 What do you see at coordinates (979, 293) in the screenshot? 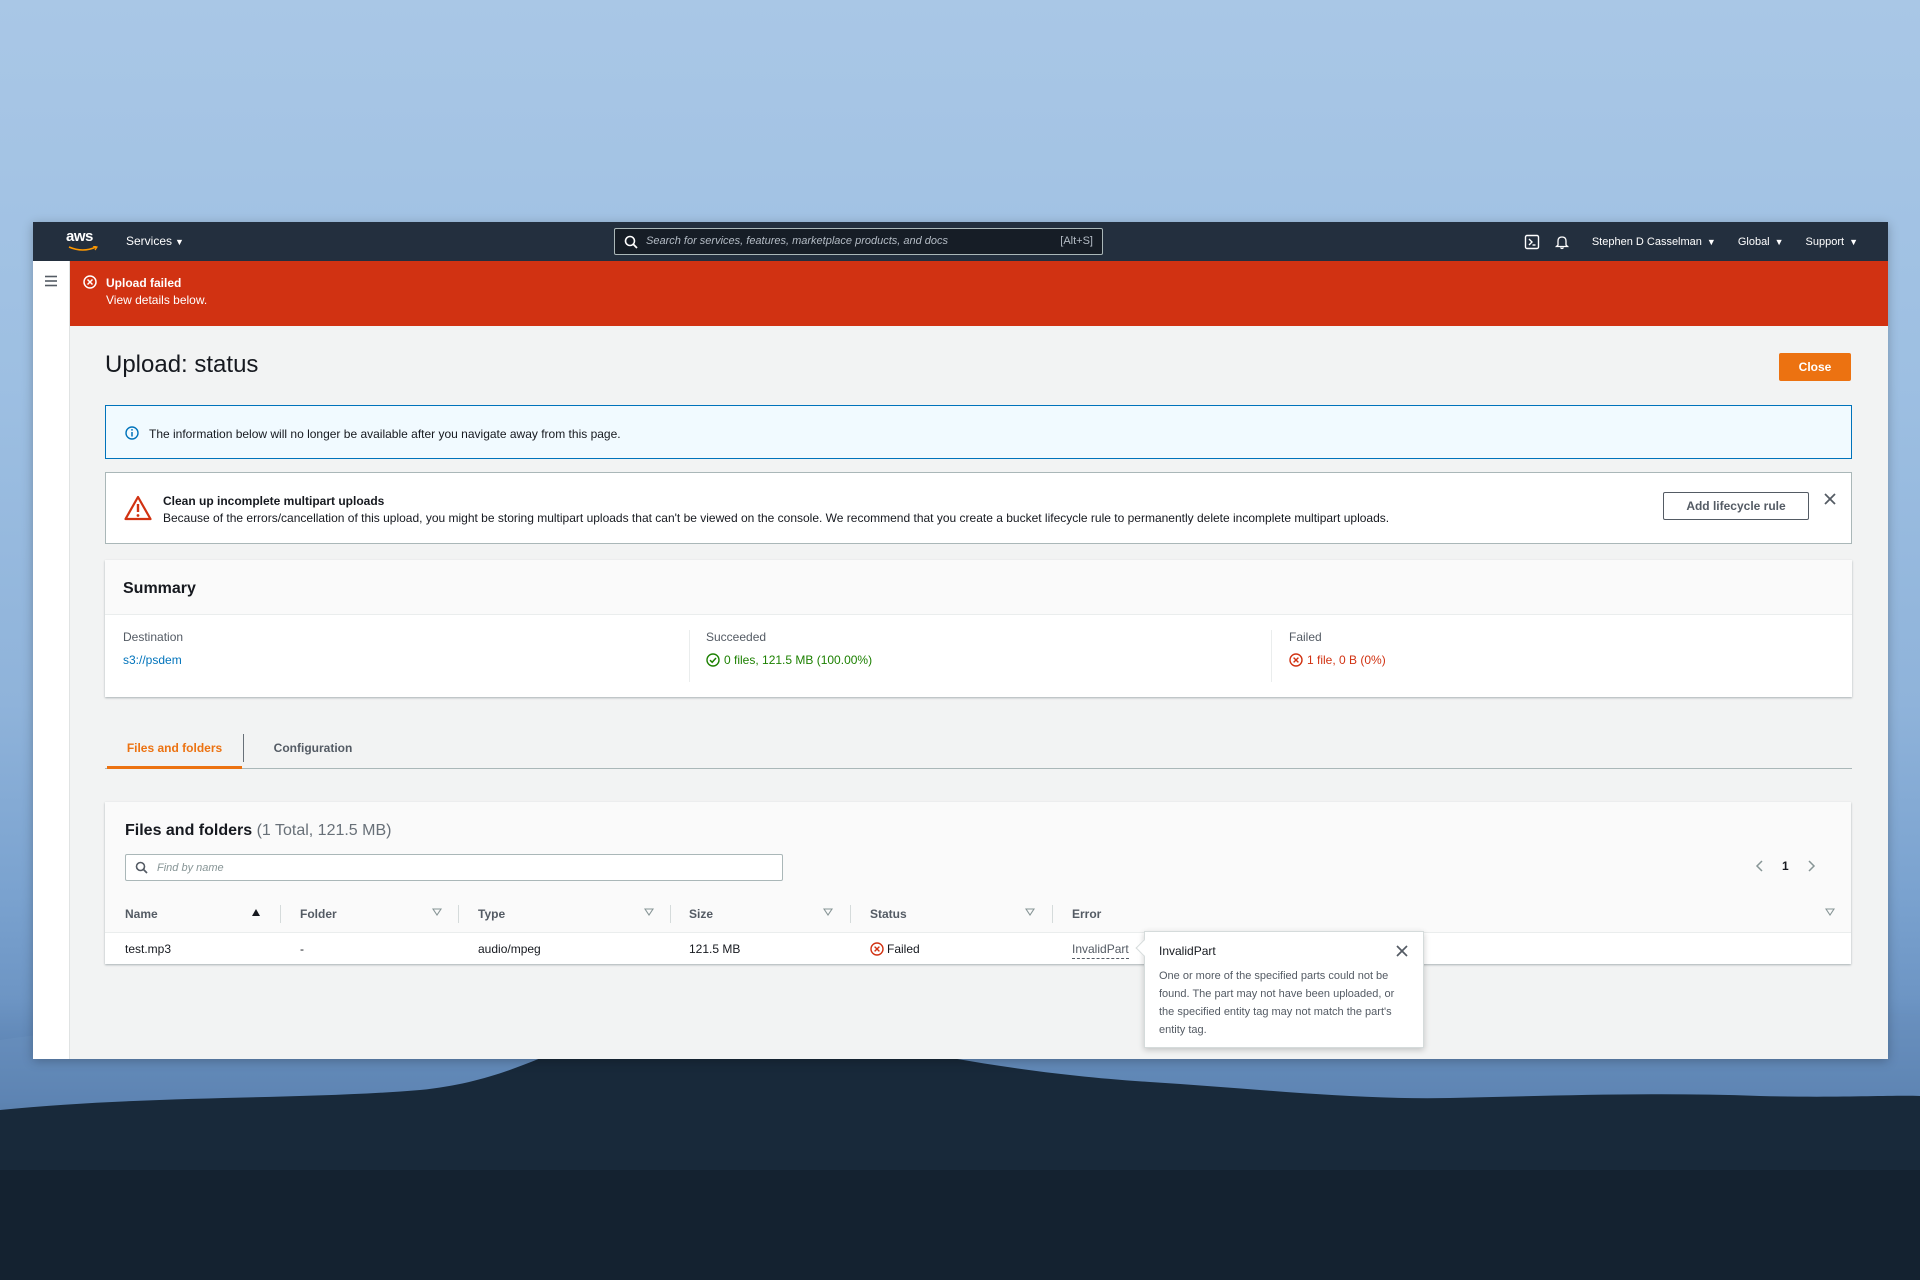
I see `error-flashbar: Upload failed View details below.` at bounding box center [979, 293].